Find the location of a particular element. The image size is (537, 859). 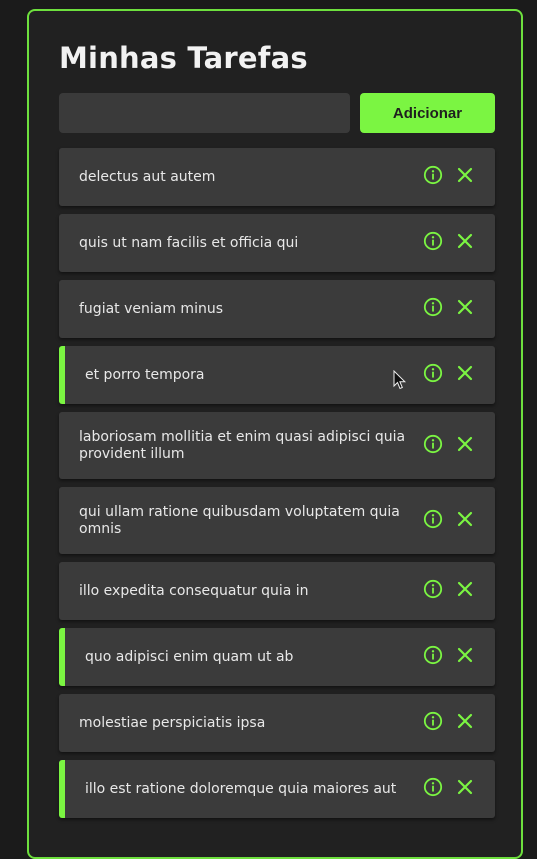

task-item: quo adipisci enim quam ut ab is located at coordinates (277, 657).